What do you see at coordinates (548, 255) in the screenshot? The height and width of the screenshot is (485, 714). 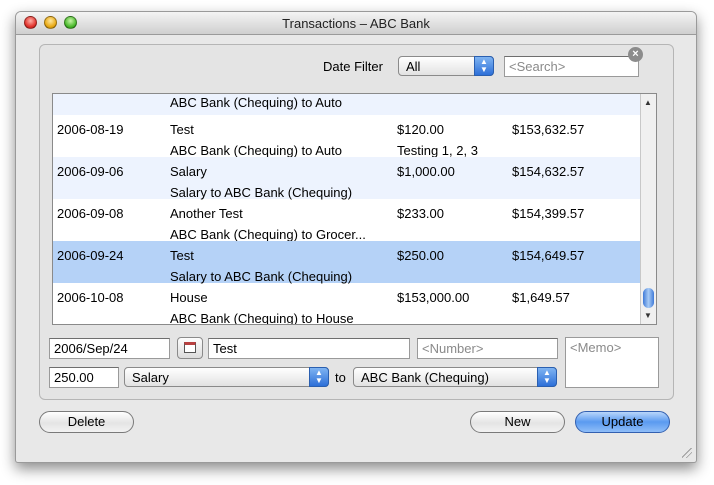 I see `row-balance: $154,649.57` at bounding box center [548, 255].